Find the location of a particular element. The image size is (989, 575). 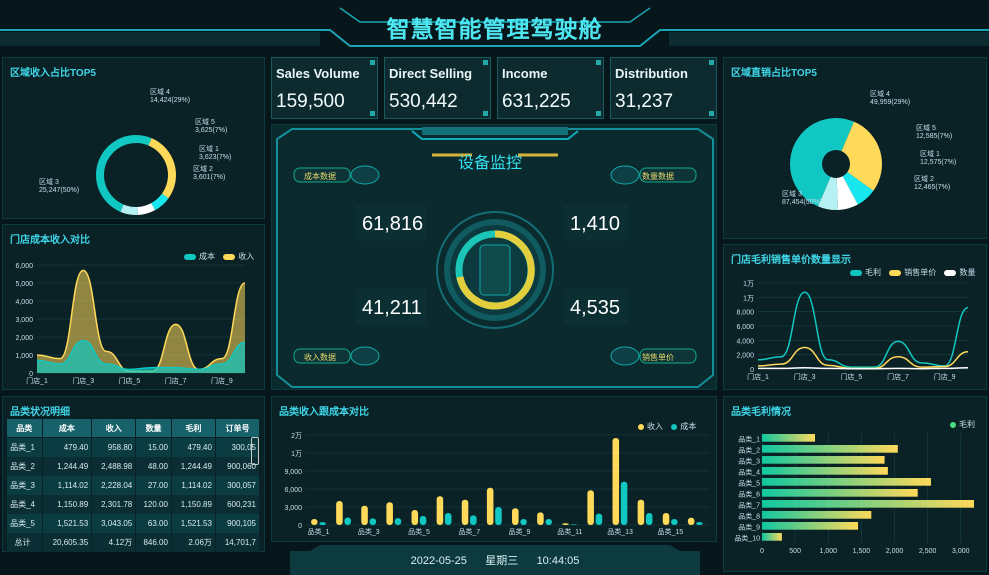

table-cell: 1,114.02 is located at coordinates (67, 485).